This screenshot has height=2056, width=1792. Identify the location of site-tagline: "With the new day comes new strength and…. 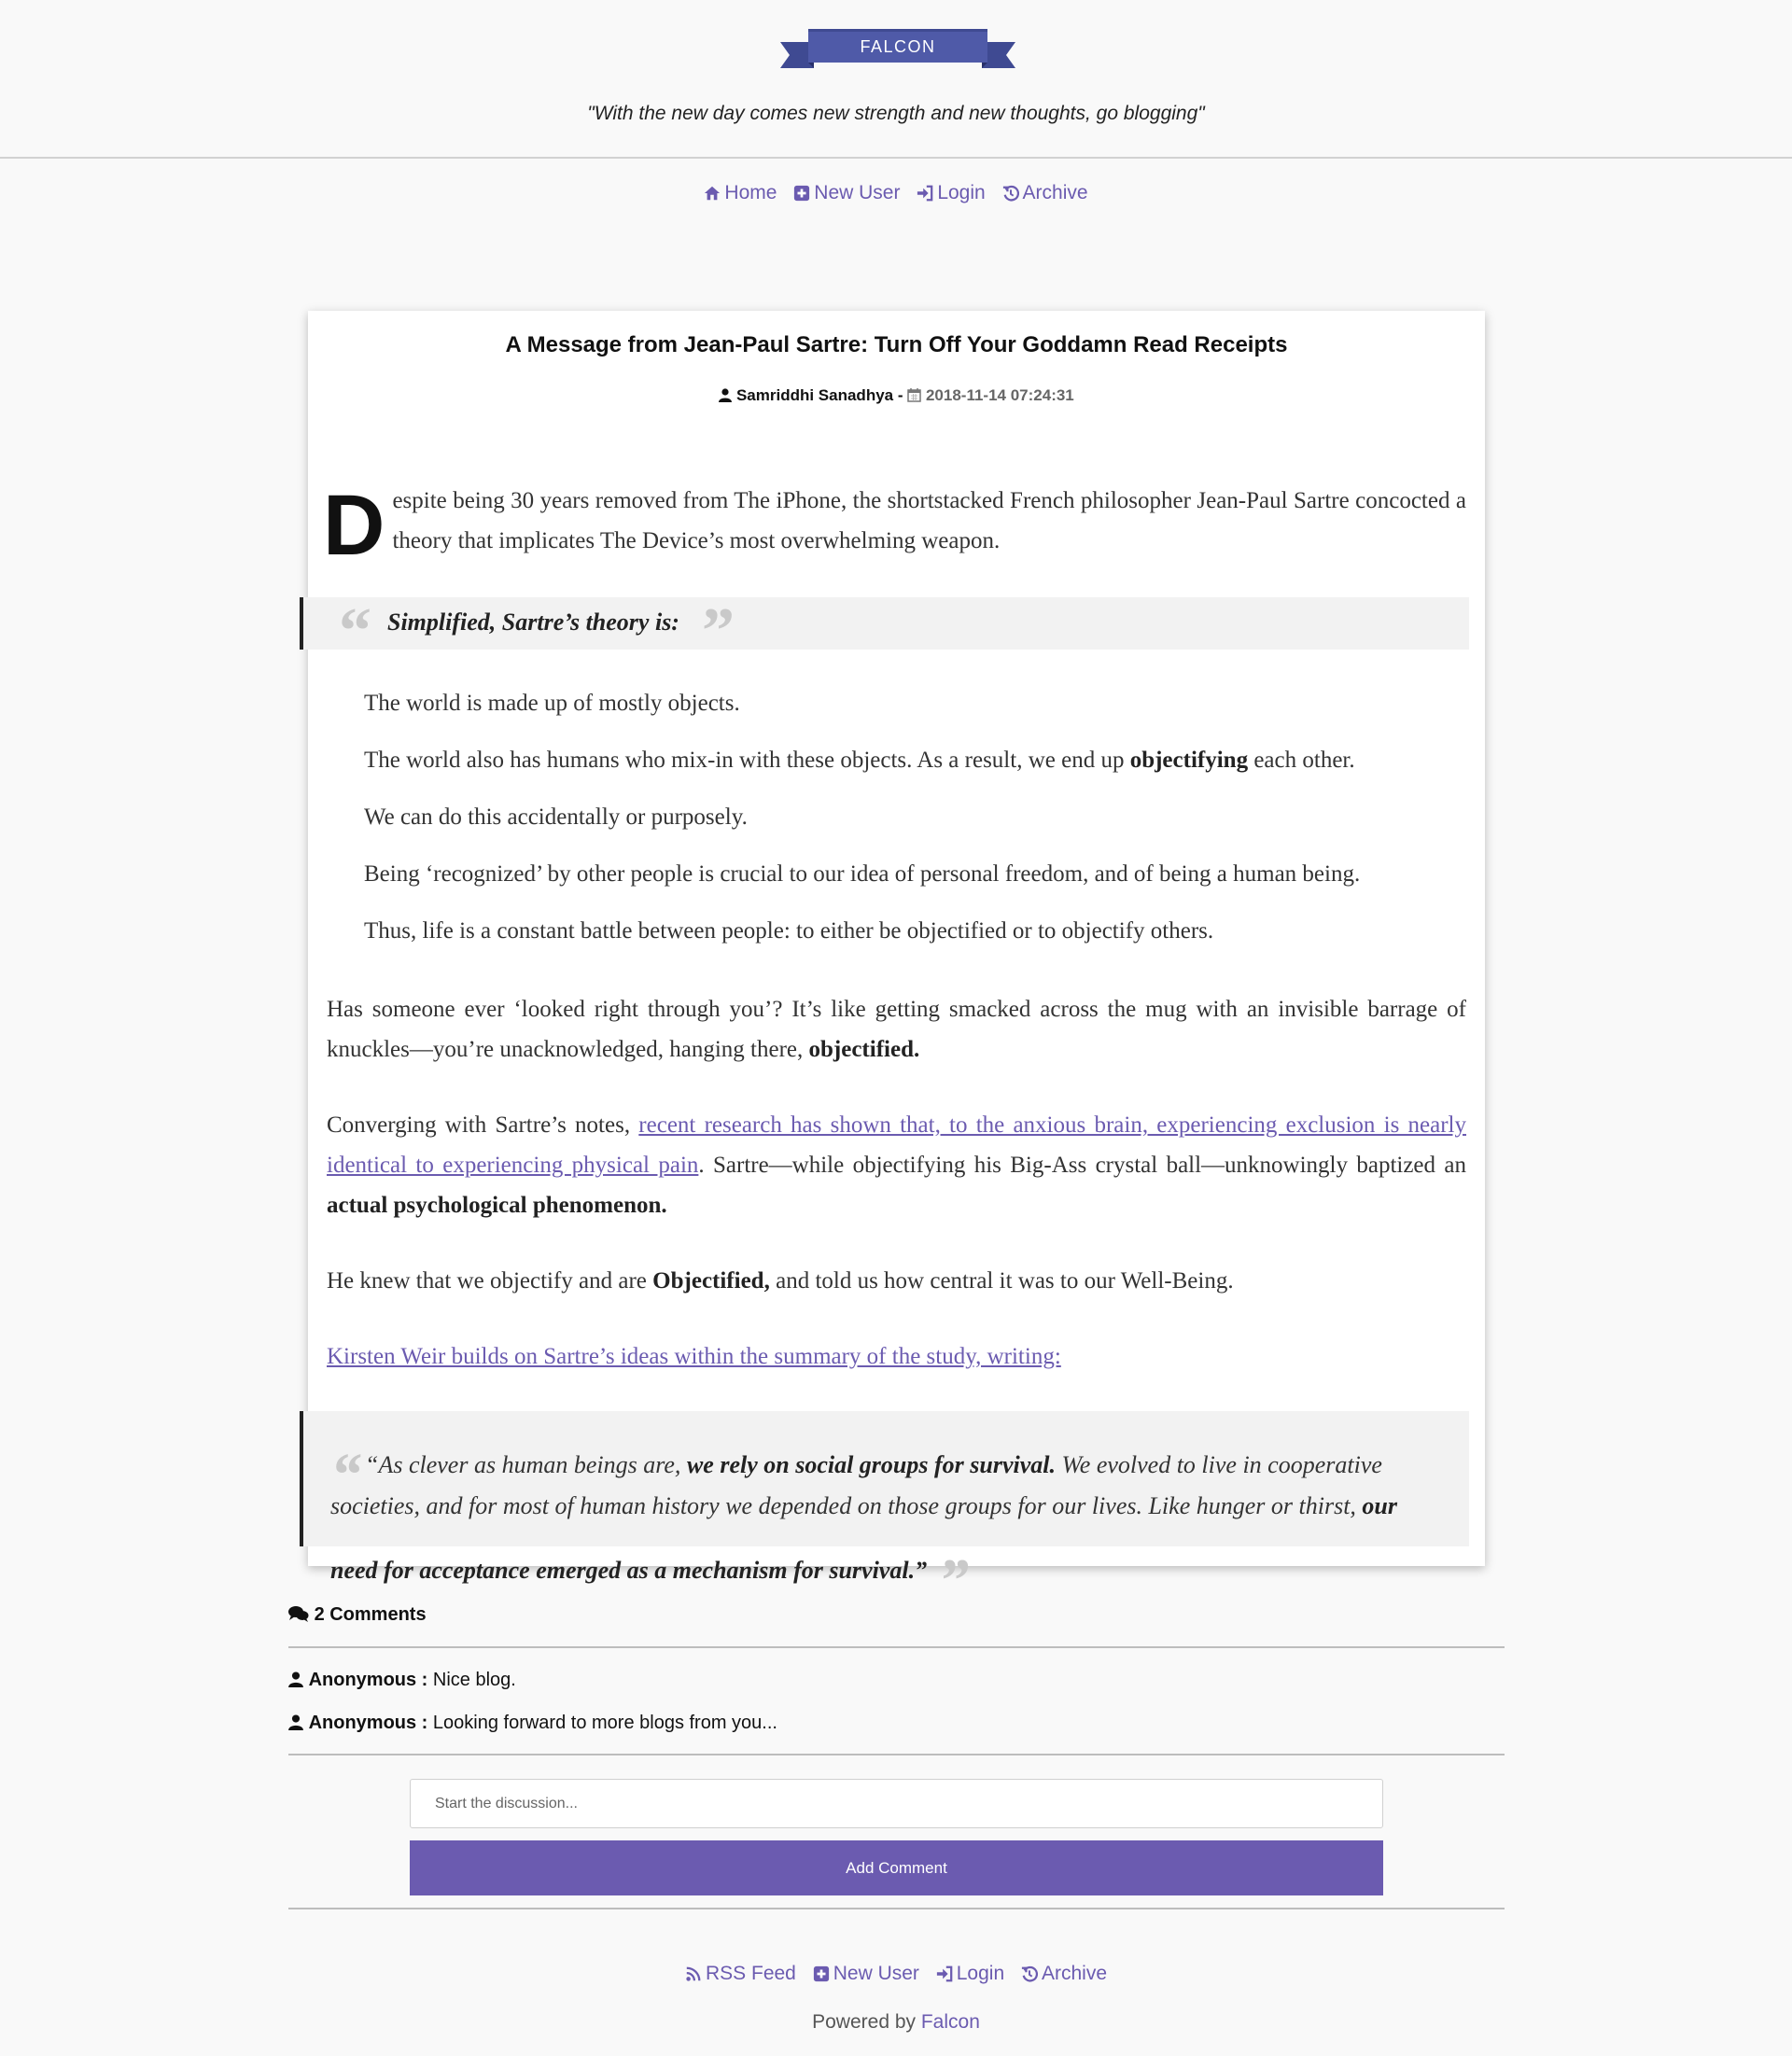
(896, 113).